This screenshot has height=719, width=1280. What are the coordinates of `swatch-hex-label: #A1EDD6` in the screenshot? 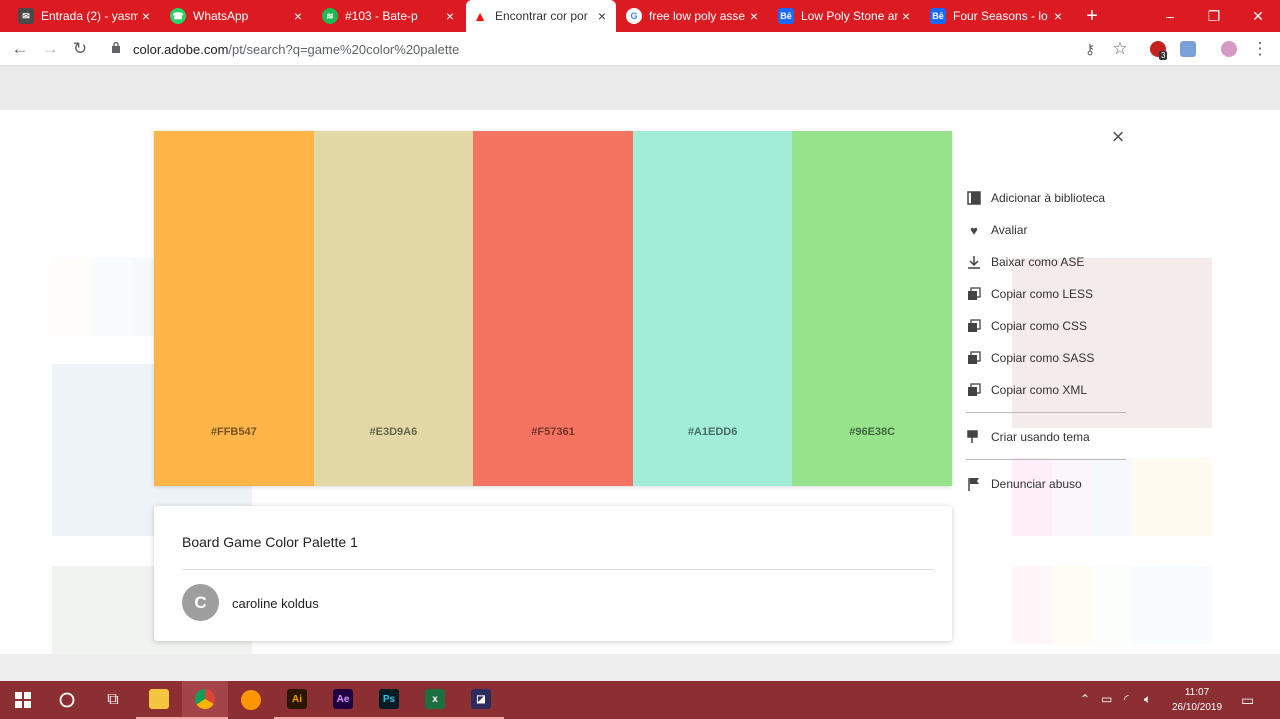 It's located at (712, 432).